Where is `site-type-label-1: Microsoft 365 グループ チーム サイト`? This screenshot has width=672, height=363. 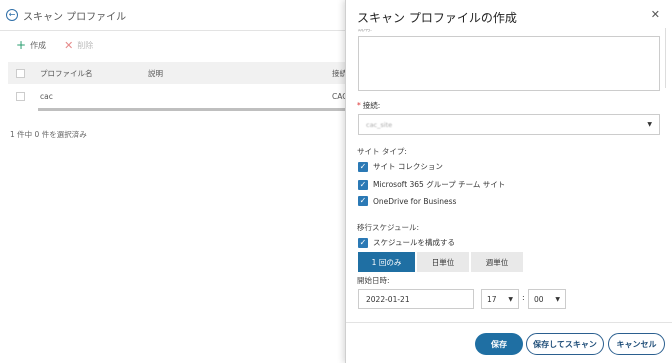
site-type-label-1: Microsoft 365 グループ チーム サイト is located at coordinates (439, 184).